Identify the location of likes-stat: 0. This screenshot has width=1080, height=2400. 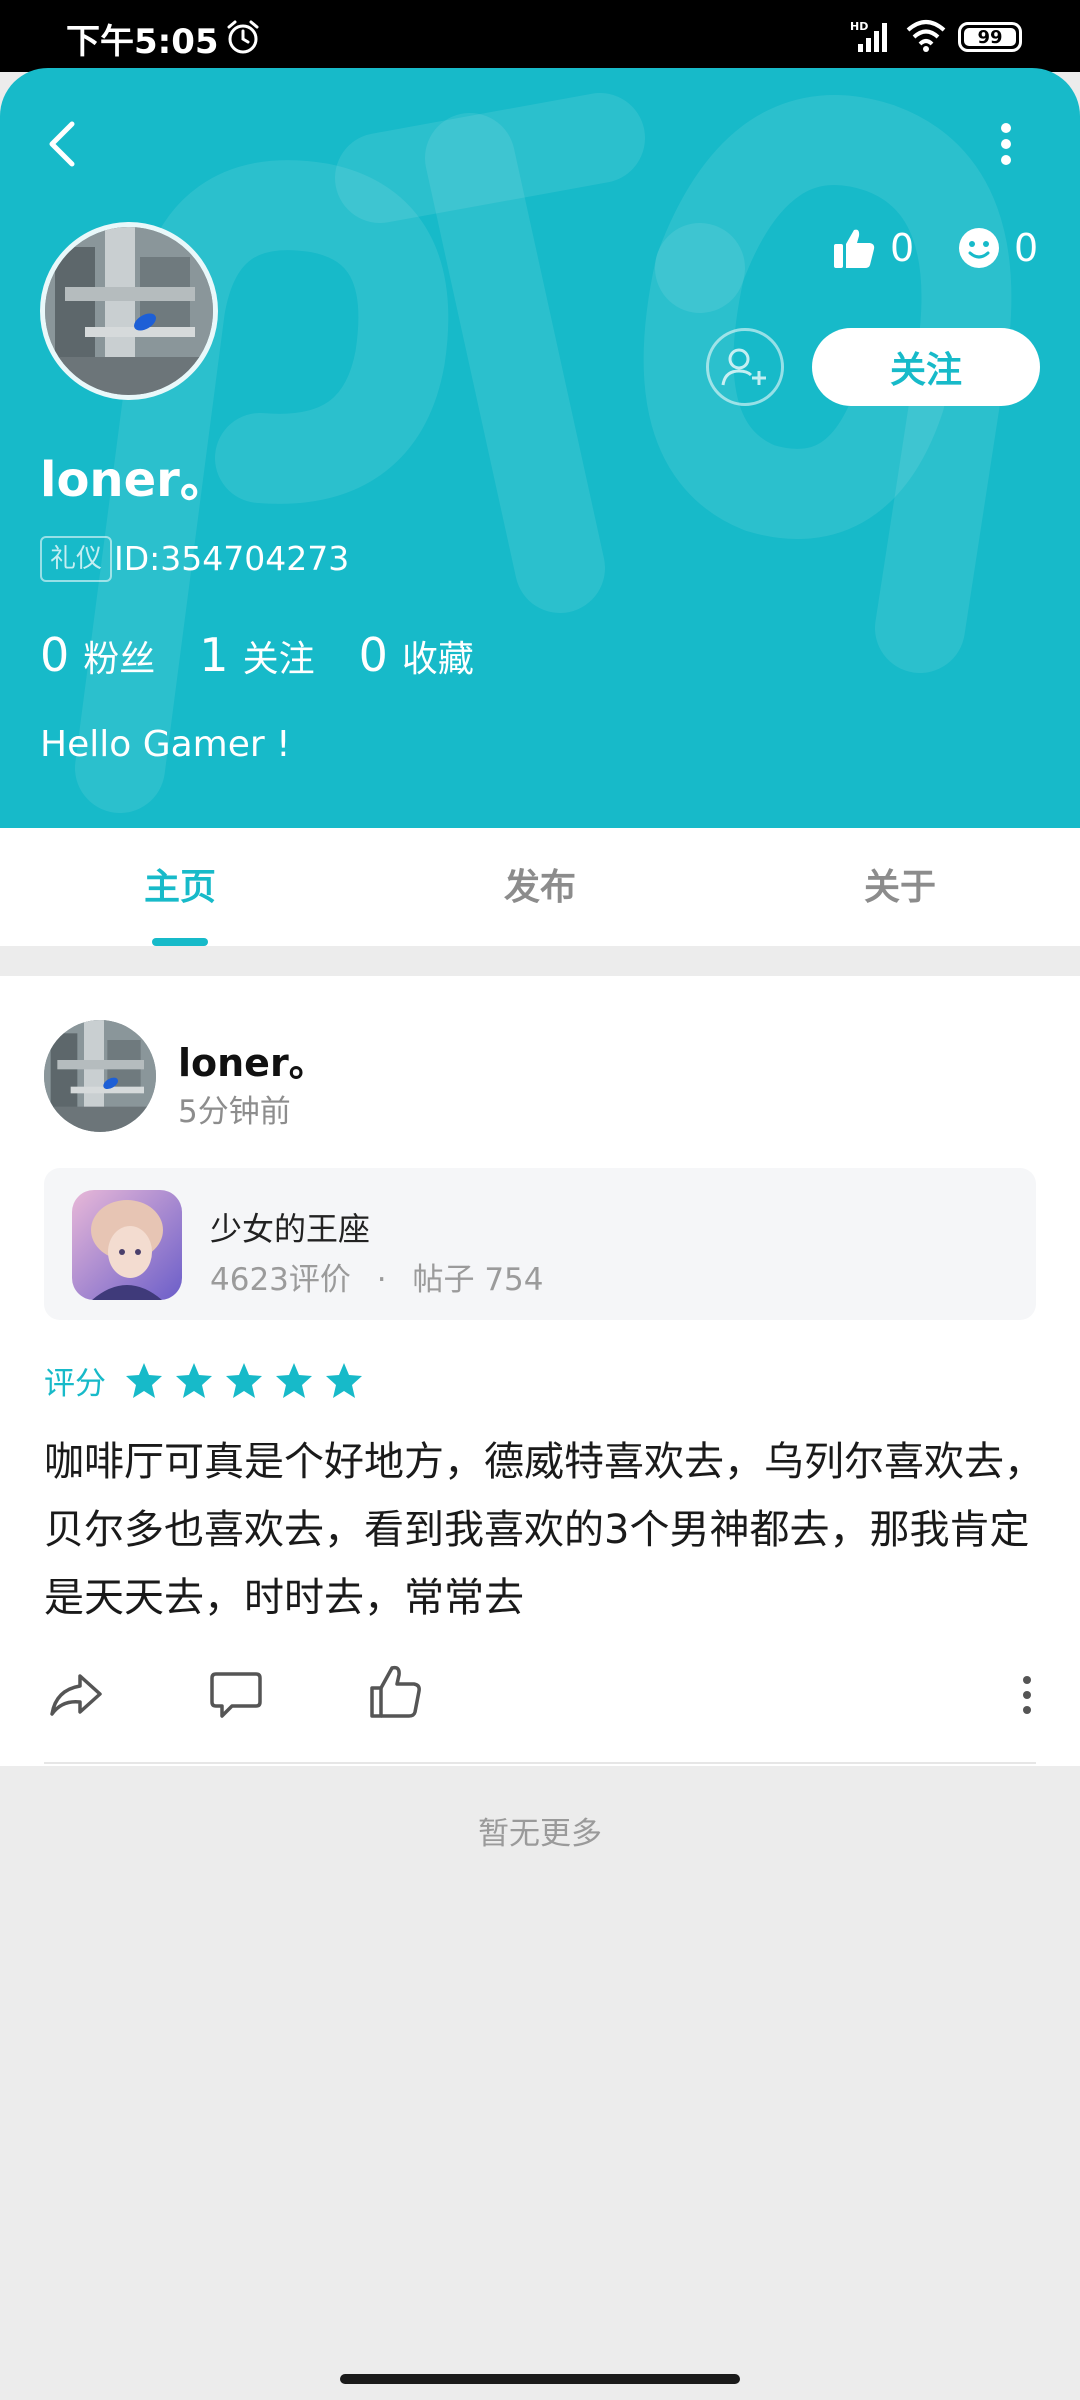
(873, 248).